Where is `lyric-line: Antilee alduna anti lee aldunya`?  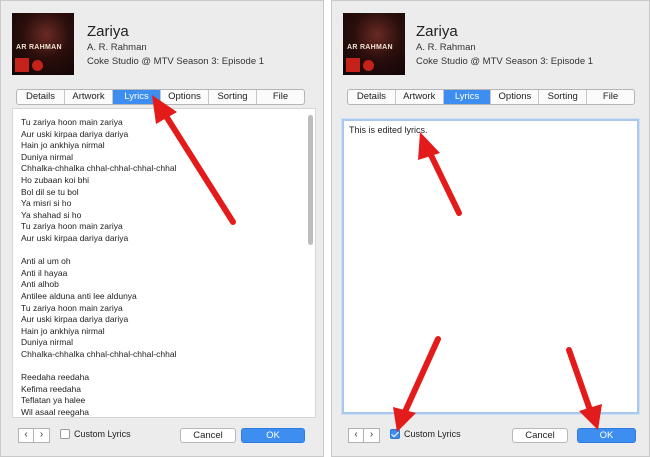
lyric-line: Antilee alduna anti lee aldunya is located at coordinates (79, 295).